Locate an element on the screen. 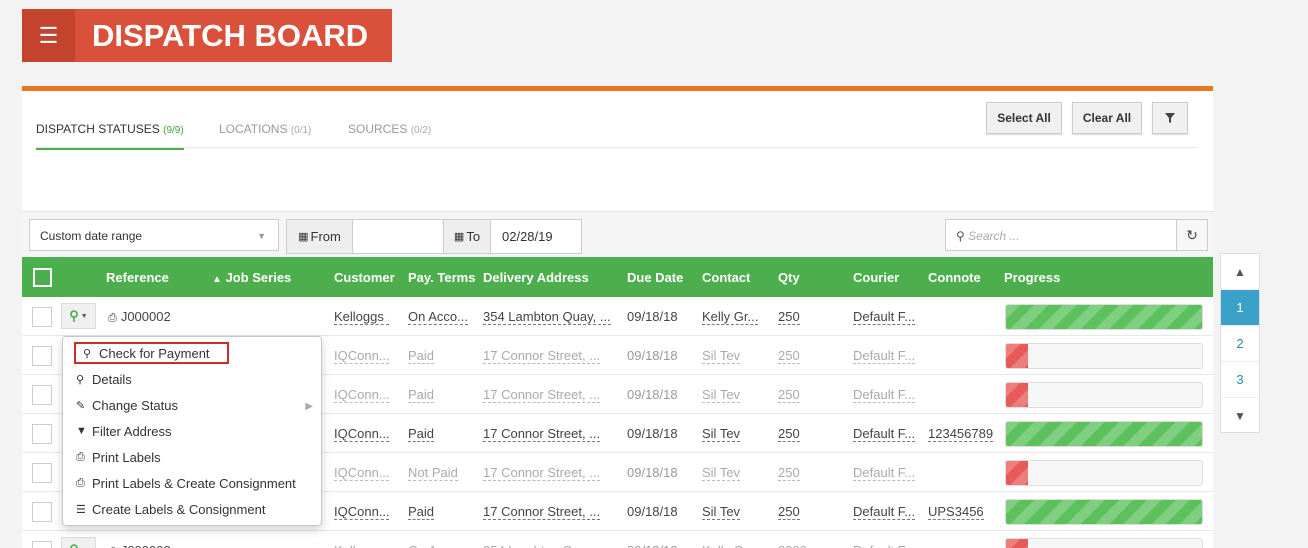 The image size is (1308, 548). refresh-button: ↻ is located at coordinates (1192, 235).